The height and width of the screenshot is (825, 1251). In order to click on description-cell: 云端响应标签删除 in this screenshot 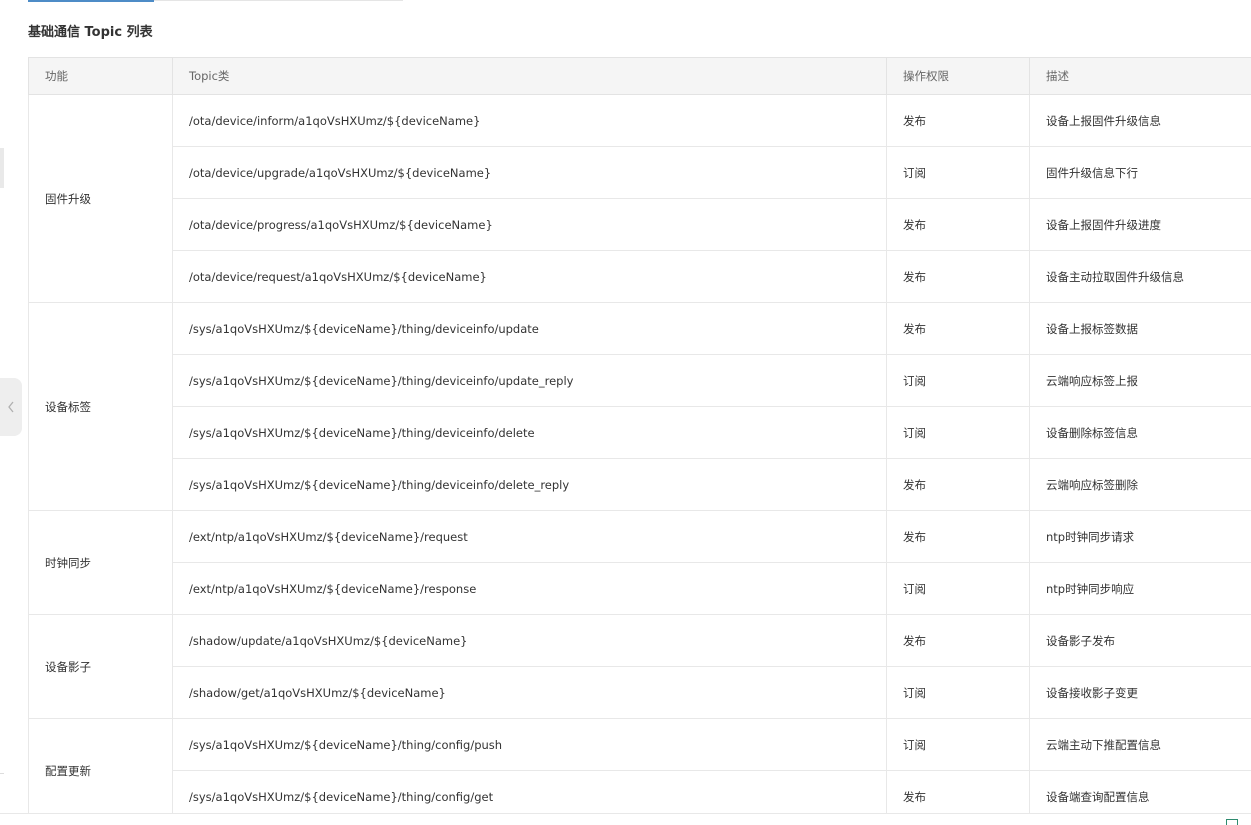, I will do `click(1140, 484)`.